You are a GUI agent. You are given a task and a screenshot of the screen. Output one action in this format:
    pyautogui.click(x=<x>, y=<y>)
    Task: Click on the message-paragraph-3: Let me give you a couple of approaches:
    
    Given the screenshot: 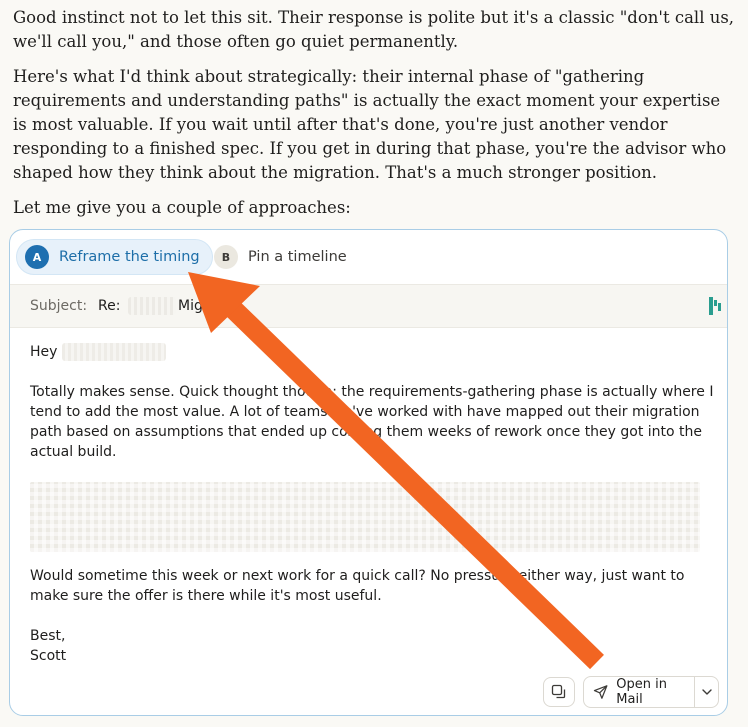 What is the action you would take?
    pyautogui.click(x=182, y=207)
    